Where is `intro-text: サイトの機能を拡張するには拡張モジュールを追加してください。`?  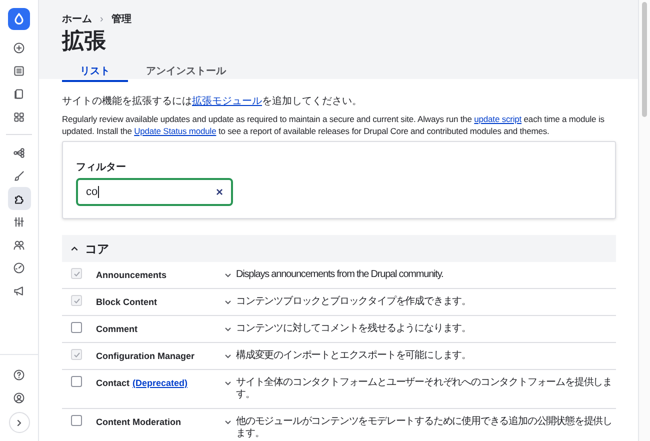 intro-text: サイトの機能を拡張するには拡張モジュールを追加してください。 is located at coordinates (212, 102).